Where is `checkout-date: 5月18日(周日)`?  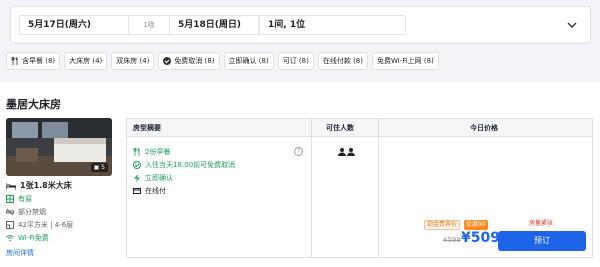 checkout-date: 5月18日(周日) is located at coordinates (214, 25).